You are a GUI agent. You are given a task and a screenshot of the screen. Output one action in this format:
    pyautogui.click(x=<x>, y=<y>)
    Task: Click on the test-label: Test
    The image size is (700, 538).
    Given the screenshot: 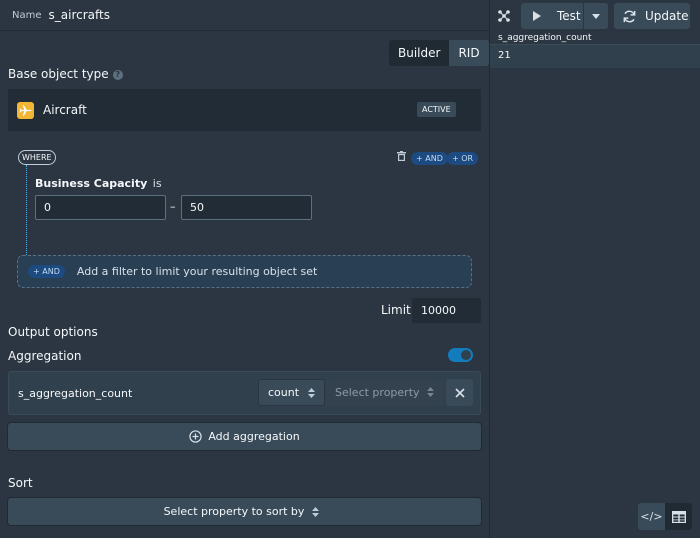 What is the action you would take?
    pyautogui.click(x=569, y=16)
    